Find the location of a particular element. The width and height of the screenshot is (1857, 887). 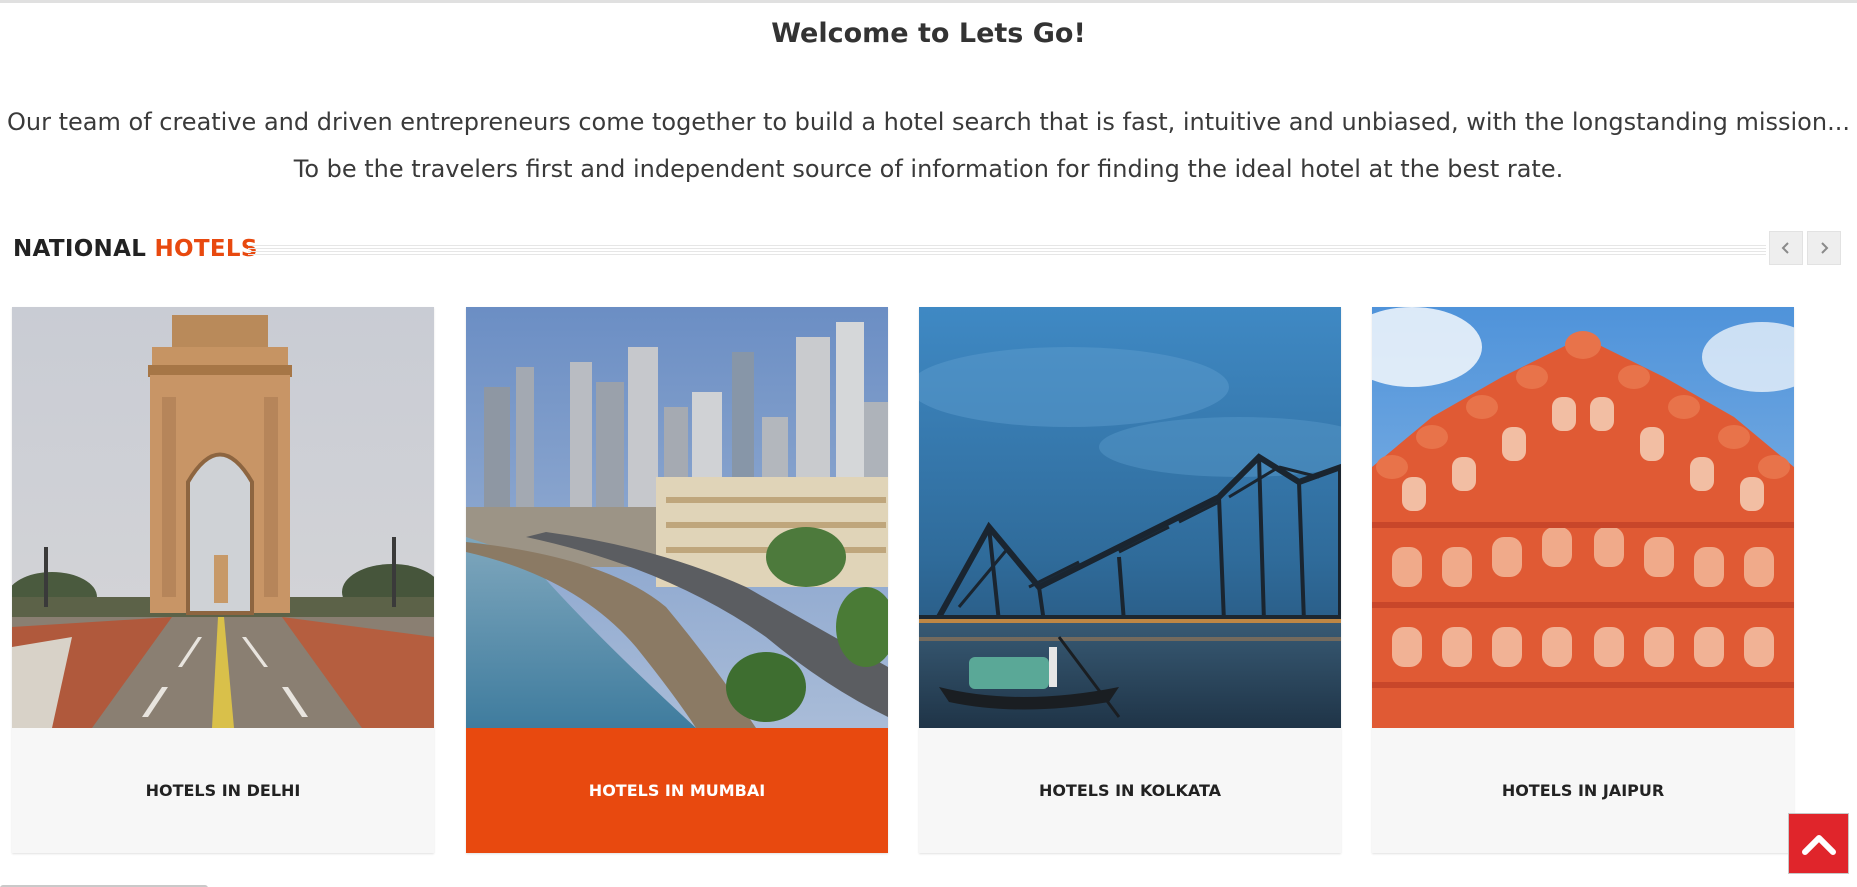

welcome-title: Welcome to Lets Go! is located at coordinates (928, 33).